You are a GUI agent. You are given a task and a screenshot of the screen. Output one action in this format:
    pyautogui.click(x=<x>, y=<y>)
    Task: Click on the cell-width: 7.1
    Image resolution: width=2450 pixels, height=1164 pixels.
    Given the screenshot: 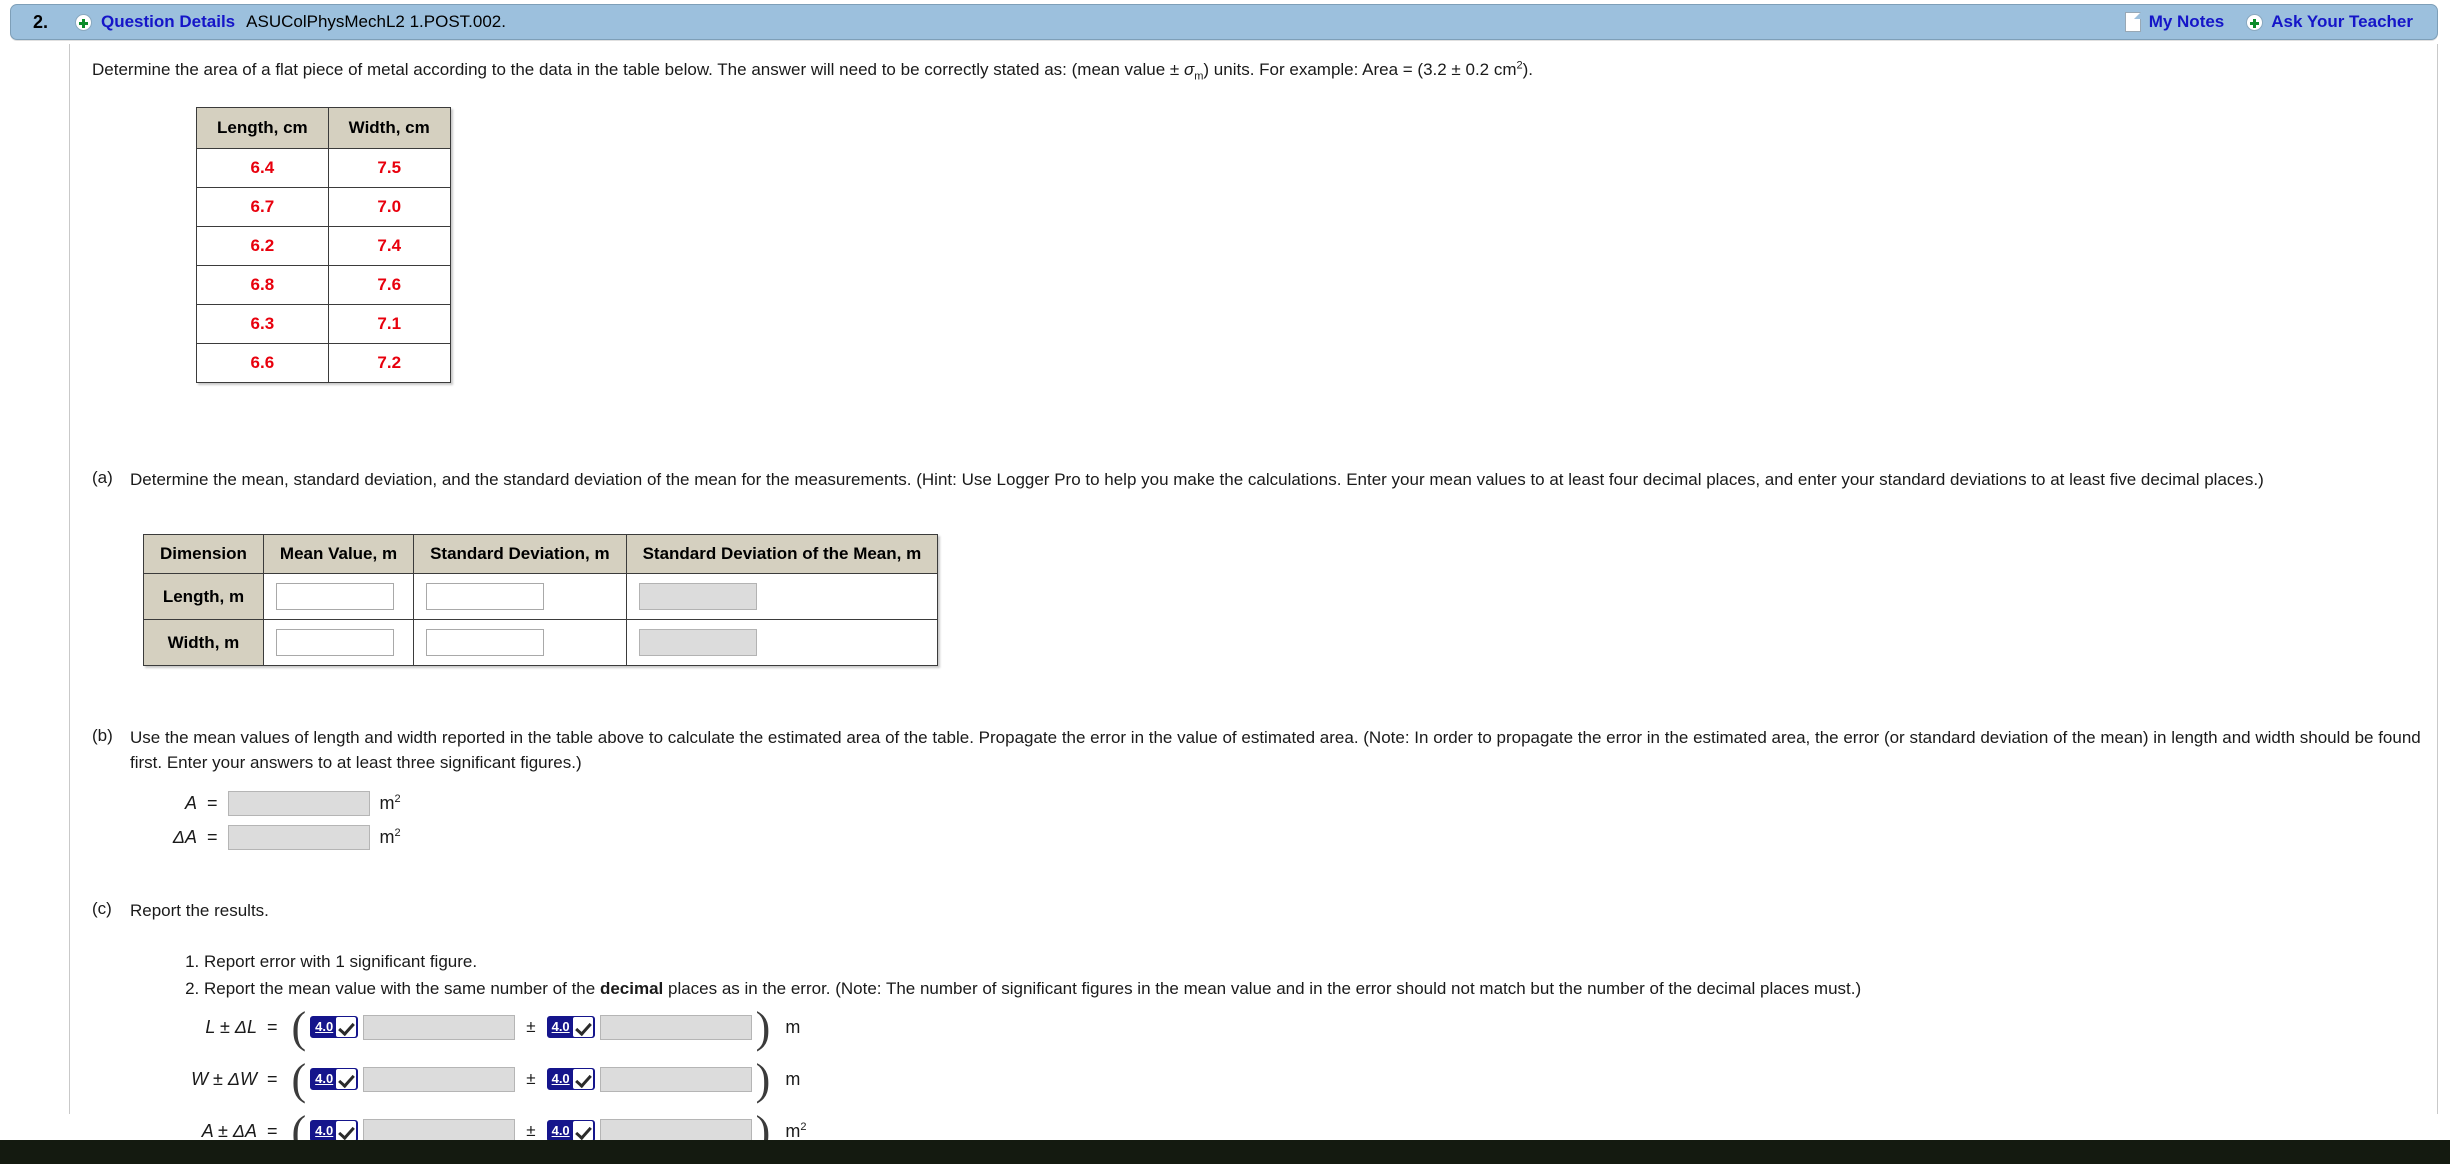 What is the action you would take?
    pyautogui.click(x=389, y=324)
    